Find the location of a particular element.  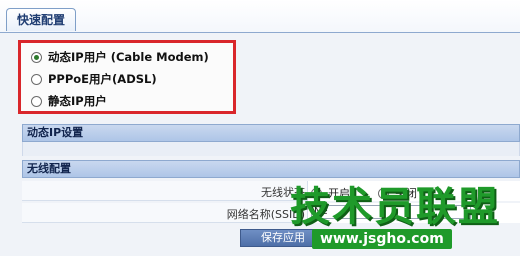

section-dynamic-ip: 动态IP设置 is located at coordinates (271, 133).